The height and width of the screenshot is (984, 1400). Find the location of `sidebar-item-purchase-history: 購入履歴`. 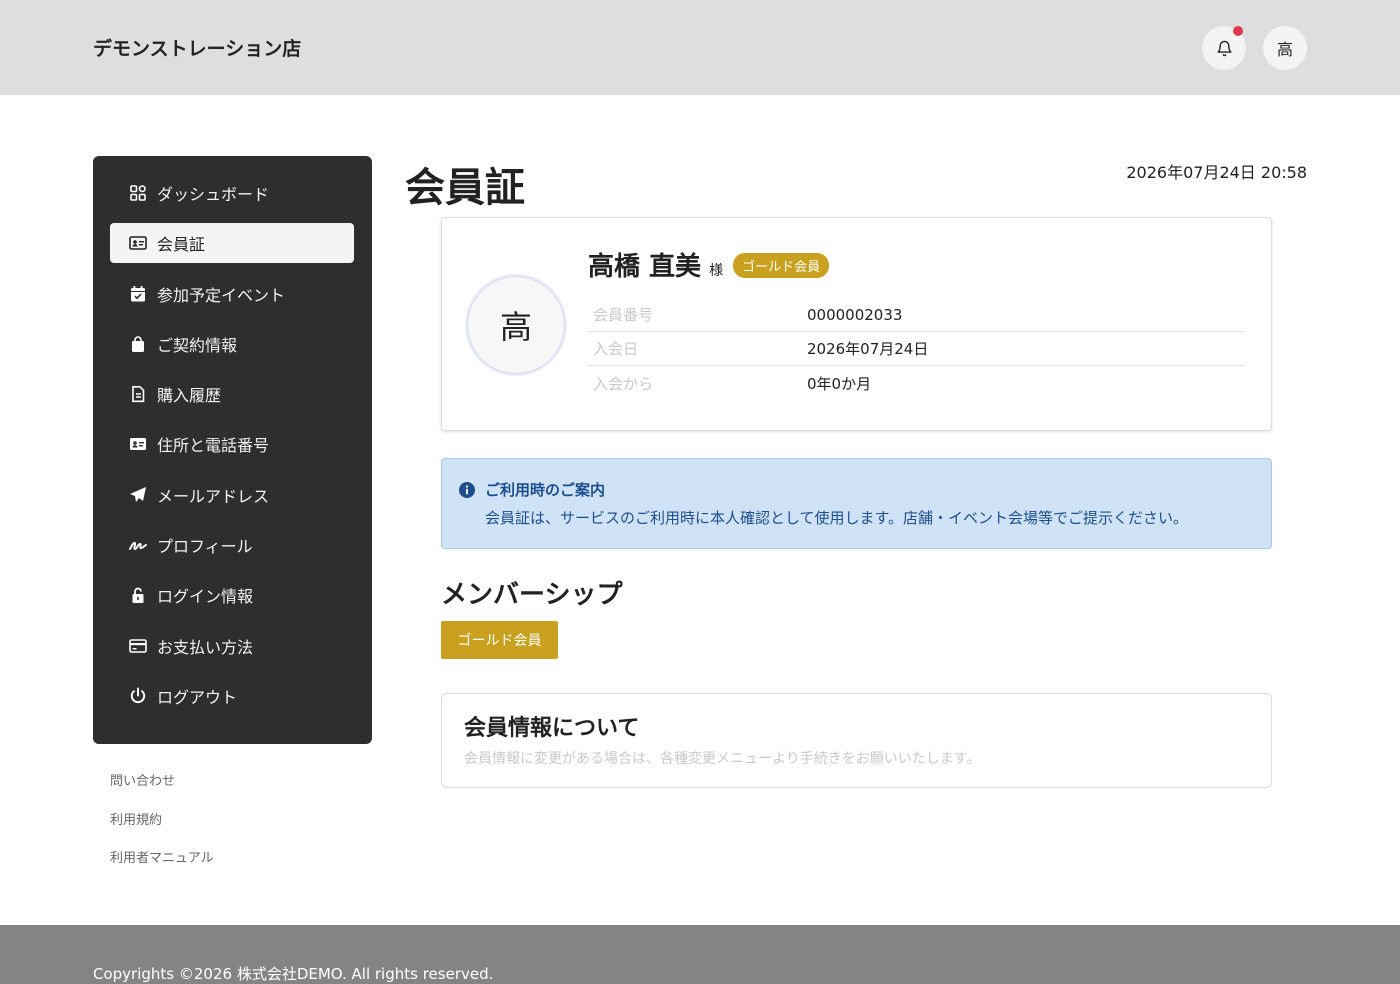

sidebar-item-purchase-history: 購入履歴 is located at coordinates (232, 394).